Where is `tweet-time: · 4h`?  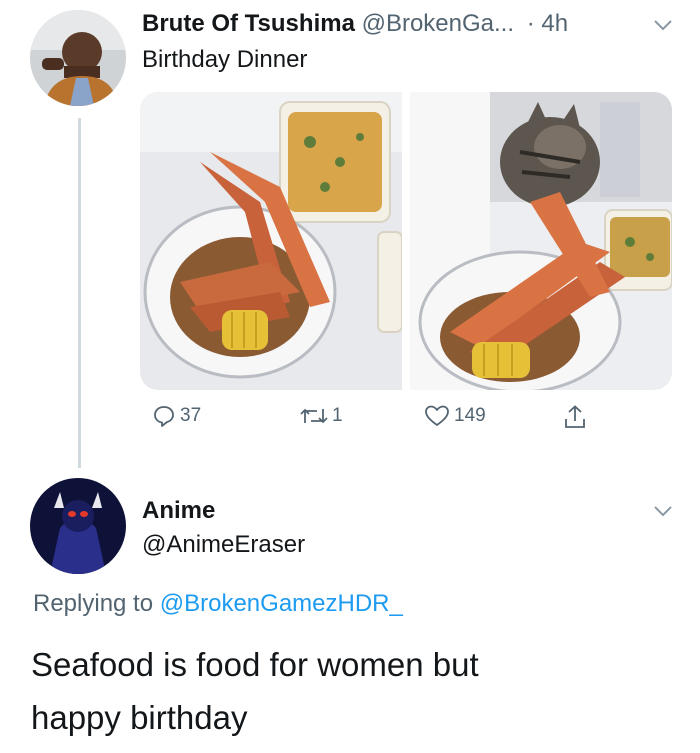
tweet-time: · 4h is located at coordinates (547, 23).